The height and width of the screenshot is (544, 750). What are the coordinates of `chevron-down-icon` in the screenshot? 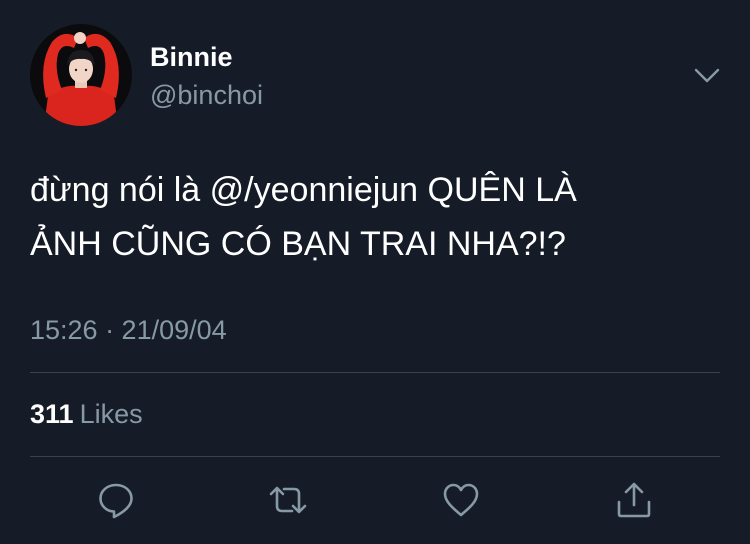 It's located at (707, 75).